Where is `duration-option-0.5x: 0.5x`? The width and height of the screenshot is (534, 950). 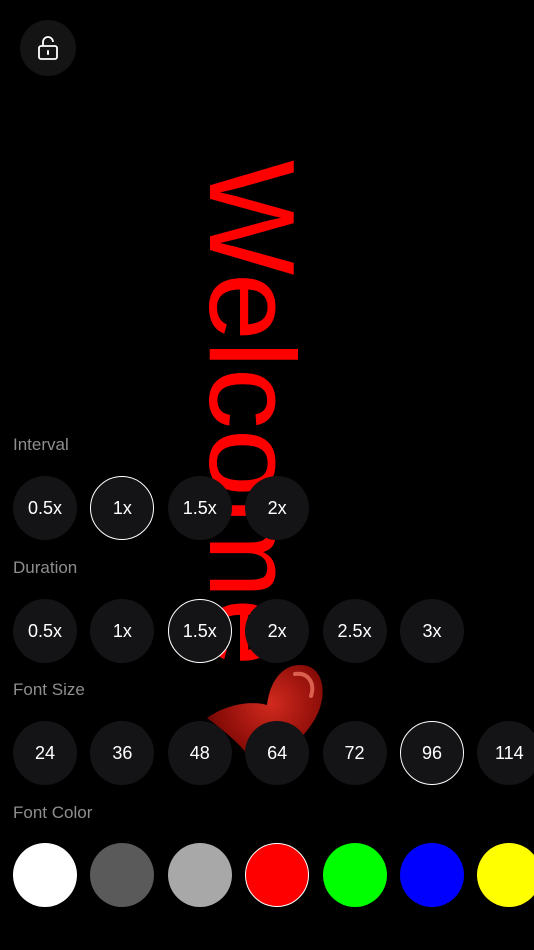 duration-option-0.5x: 0.5x is located at coordinates (45, 631).